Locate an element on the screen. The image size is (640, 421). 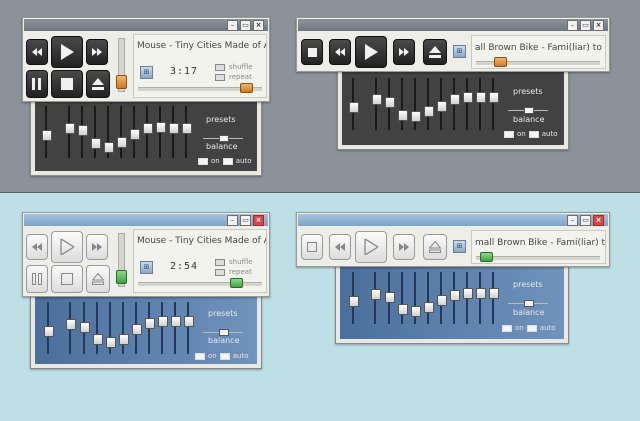
pause-button is located at coordinates (37, 279).